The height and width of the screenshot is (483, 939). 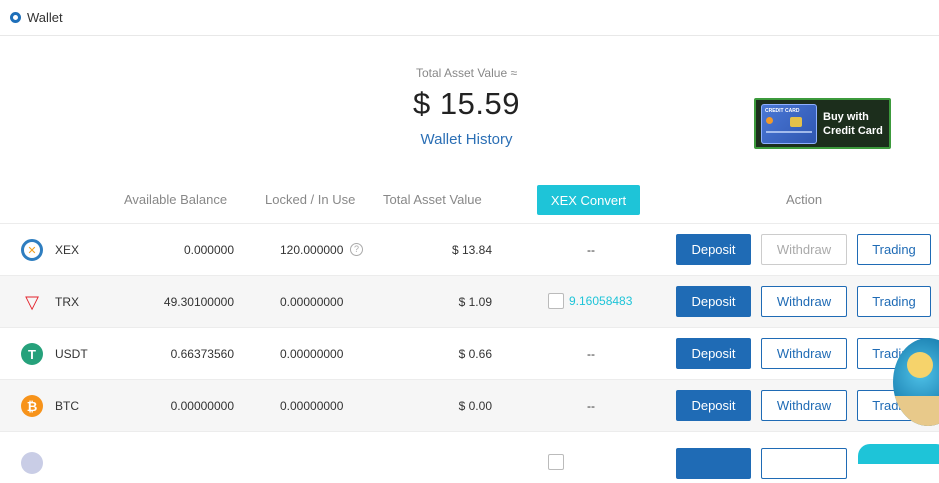 What do you see at coordinates (67, 302) in the screenshot?
I see `coin-symbol: TRX` at bounding box center [67, 302].